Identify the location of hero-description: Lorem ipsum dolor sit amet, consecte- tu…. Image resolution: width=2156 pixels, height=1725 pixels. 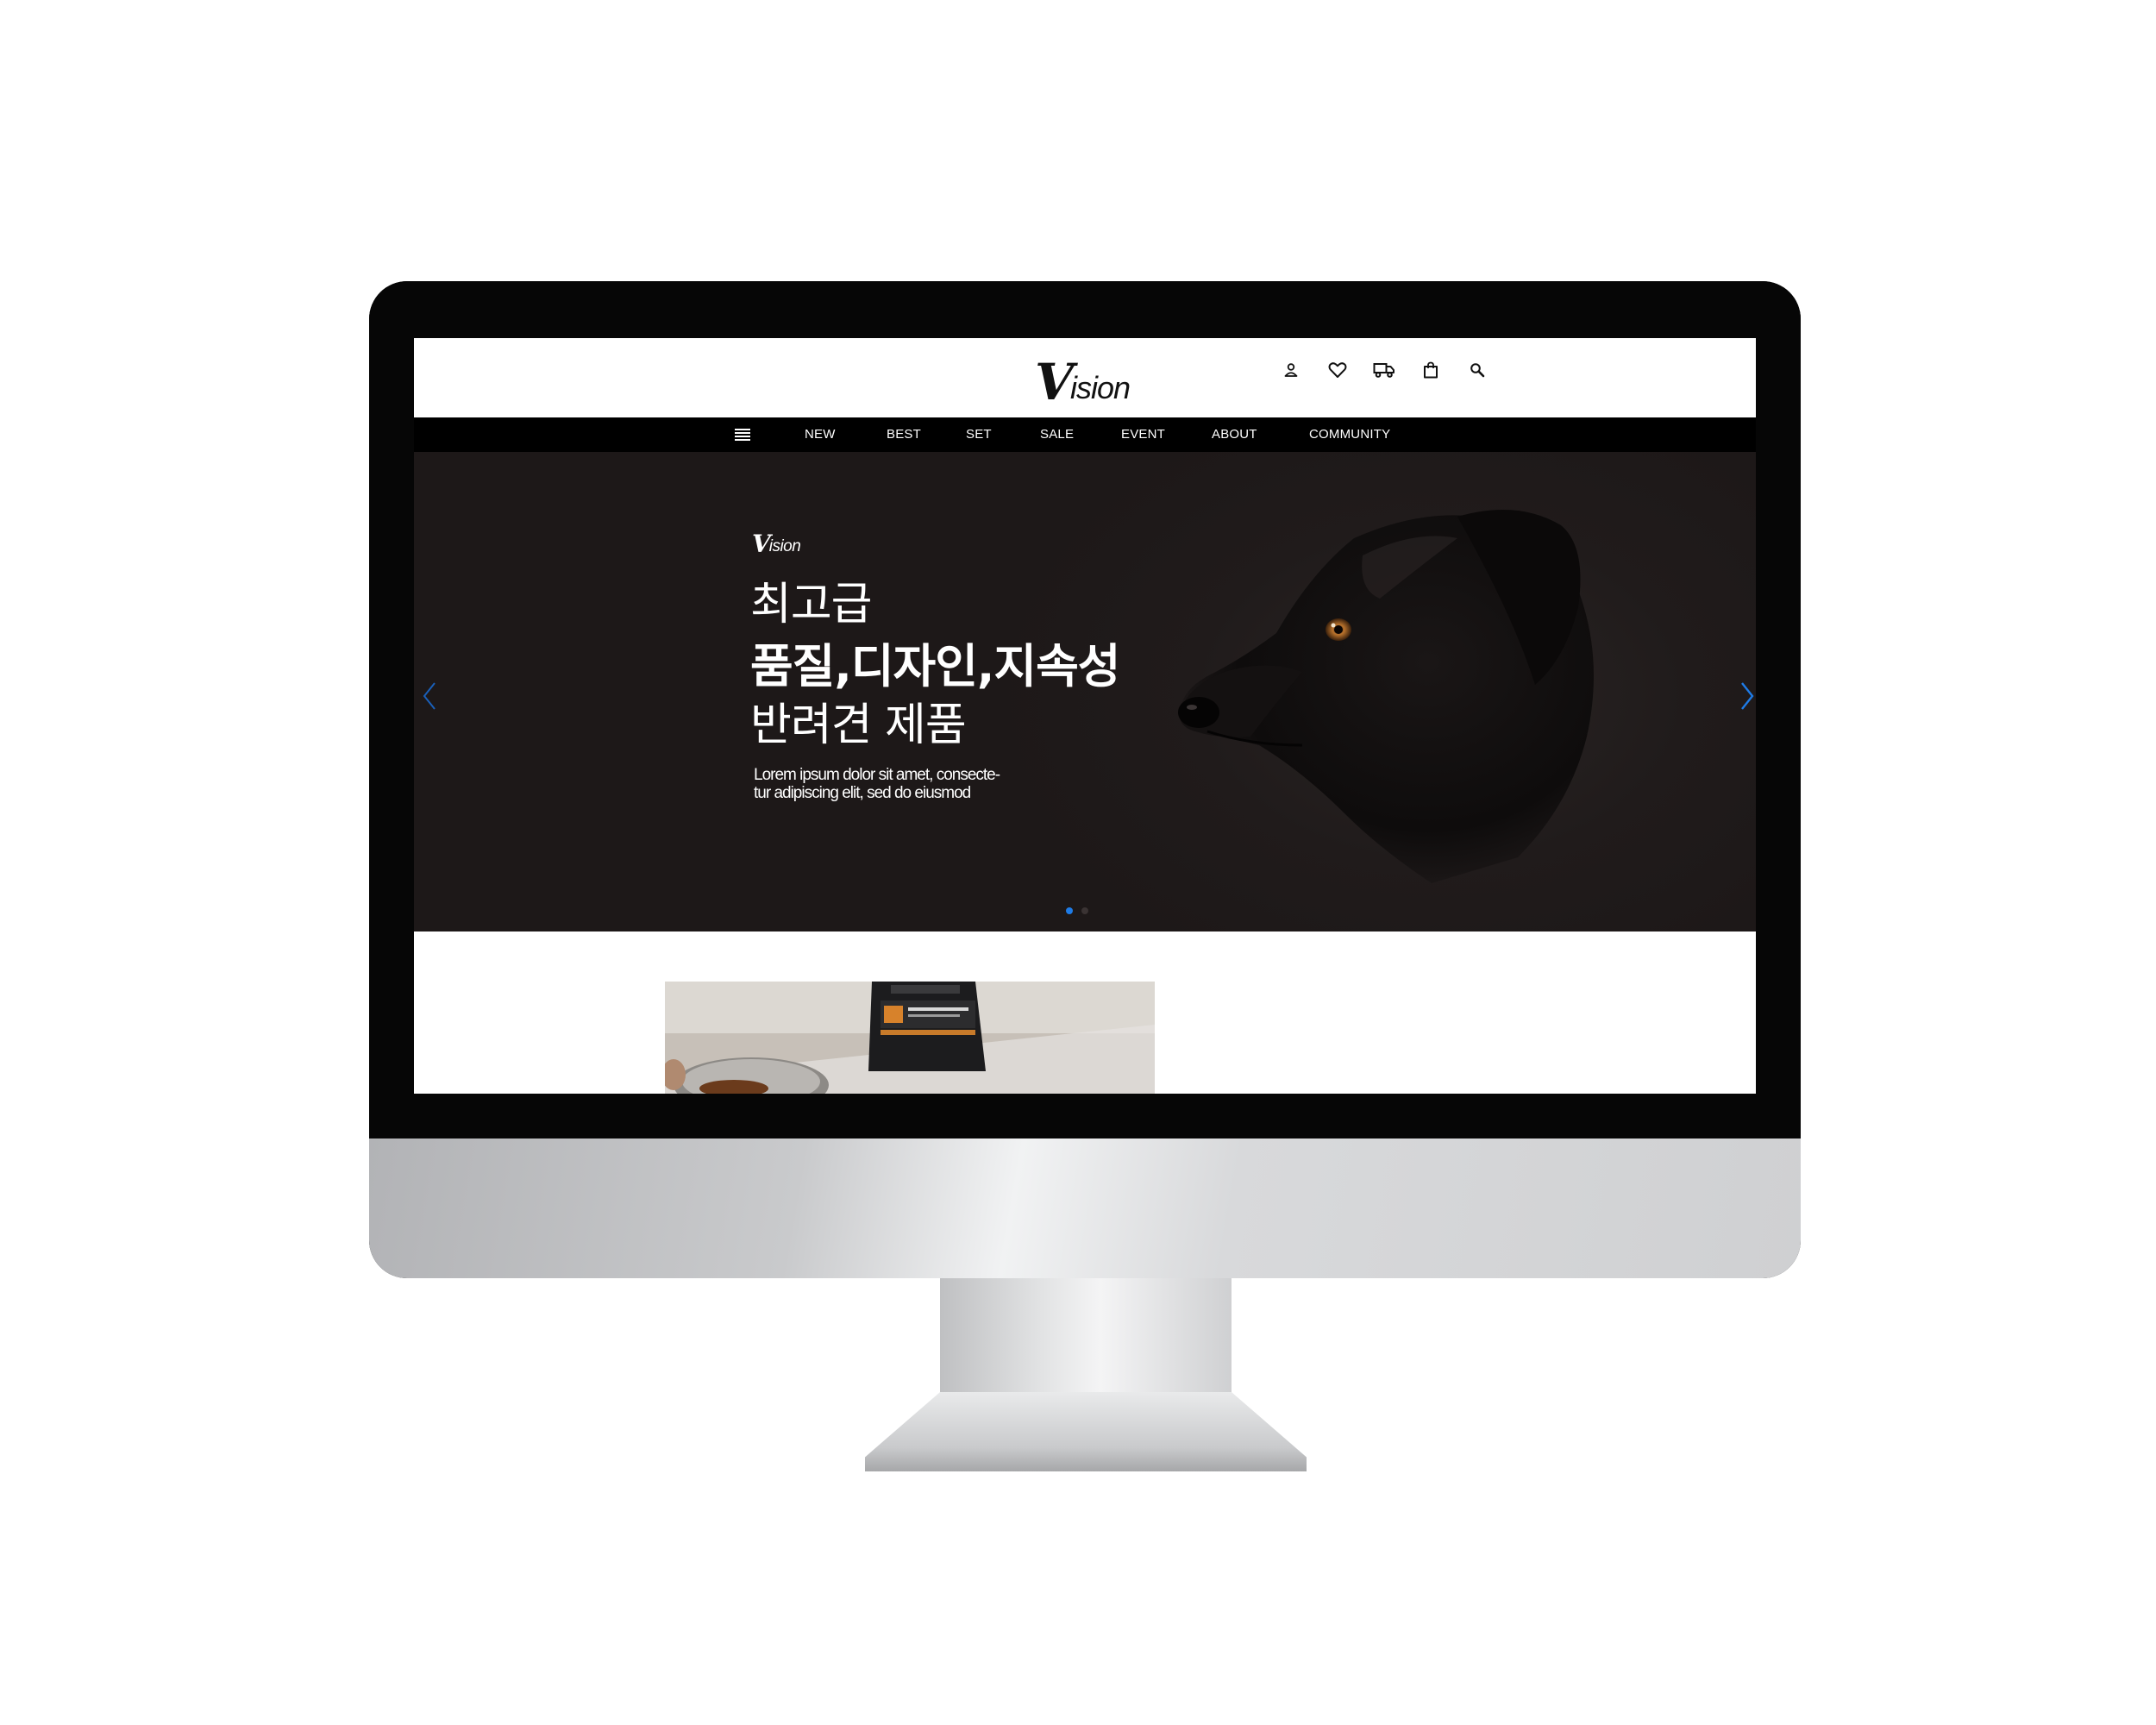
(909, 784).